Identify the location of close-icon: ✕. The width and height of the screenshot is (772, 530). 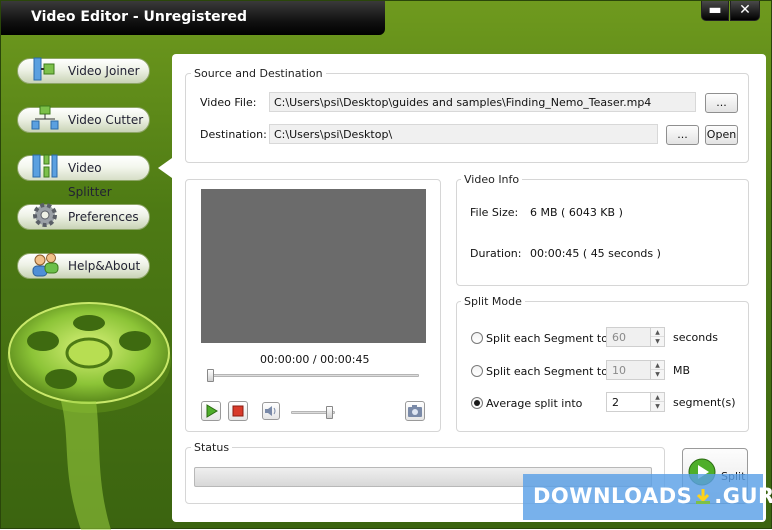
(745, 10).